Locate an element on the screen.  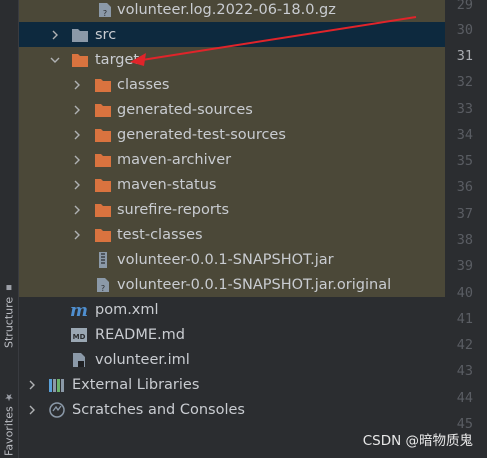
structure-tab: Structure ▪ is located at coordinates (9, 308).